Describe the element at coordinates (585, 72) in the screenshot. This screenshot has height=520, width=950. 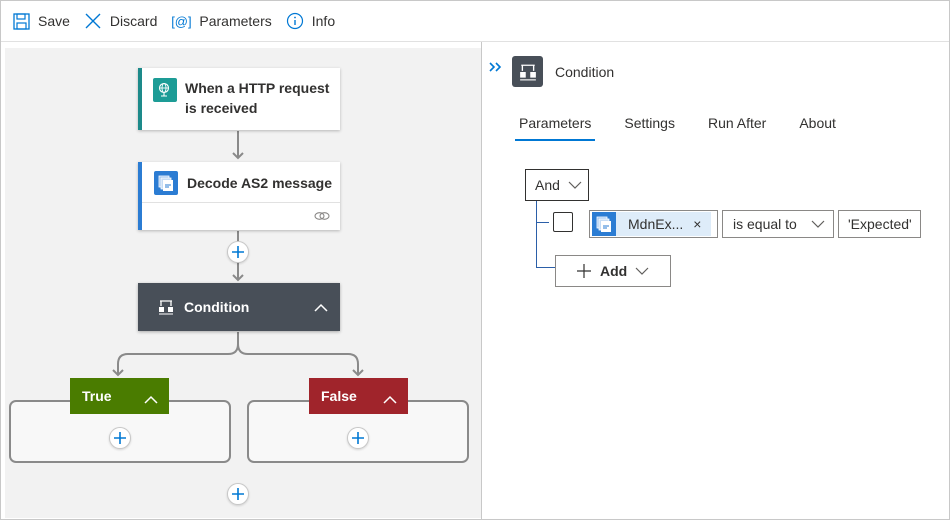
I see `panel-title: Condition` at that location.